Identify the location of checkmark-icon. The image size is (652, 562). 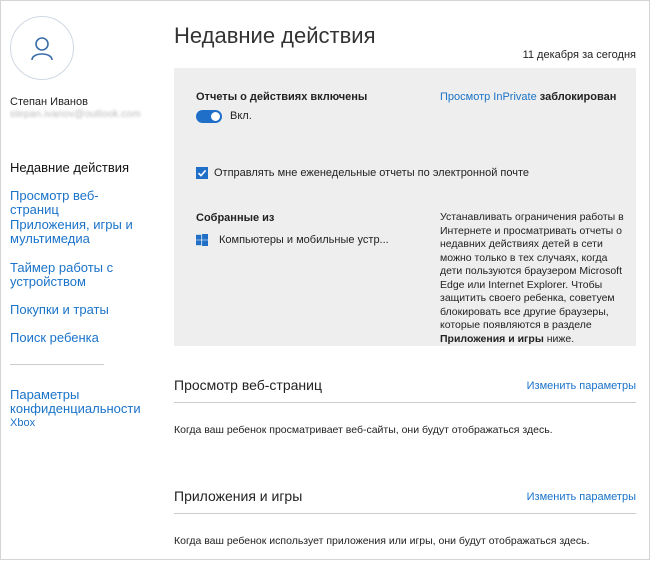
(202, 173).